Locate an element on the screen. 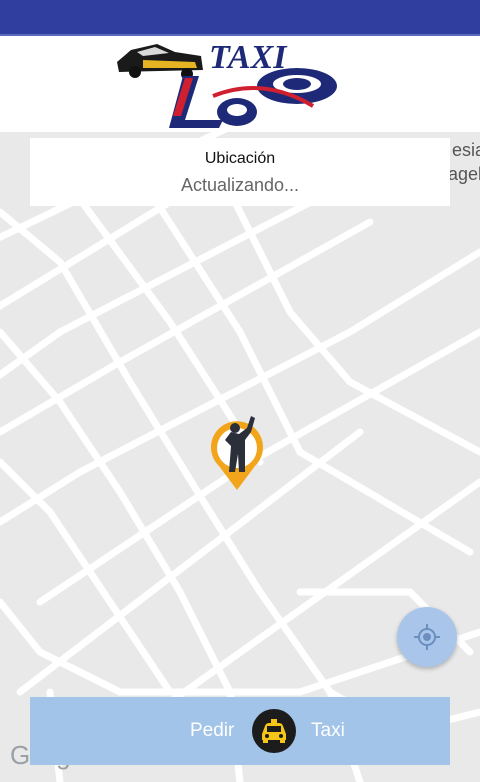 The height and width of the screenshot is (782, 480). taxi-car-icon is located at coordinates (274, 731).